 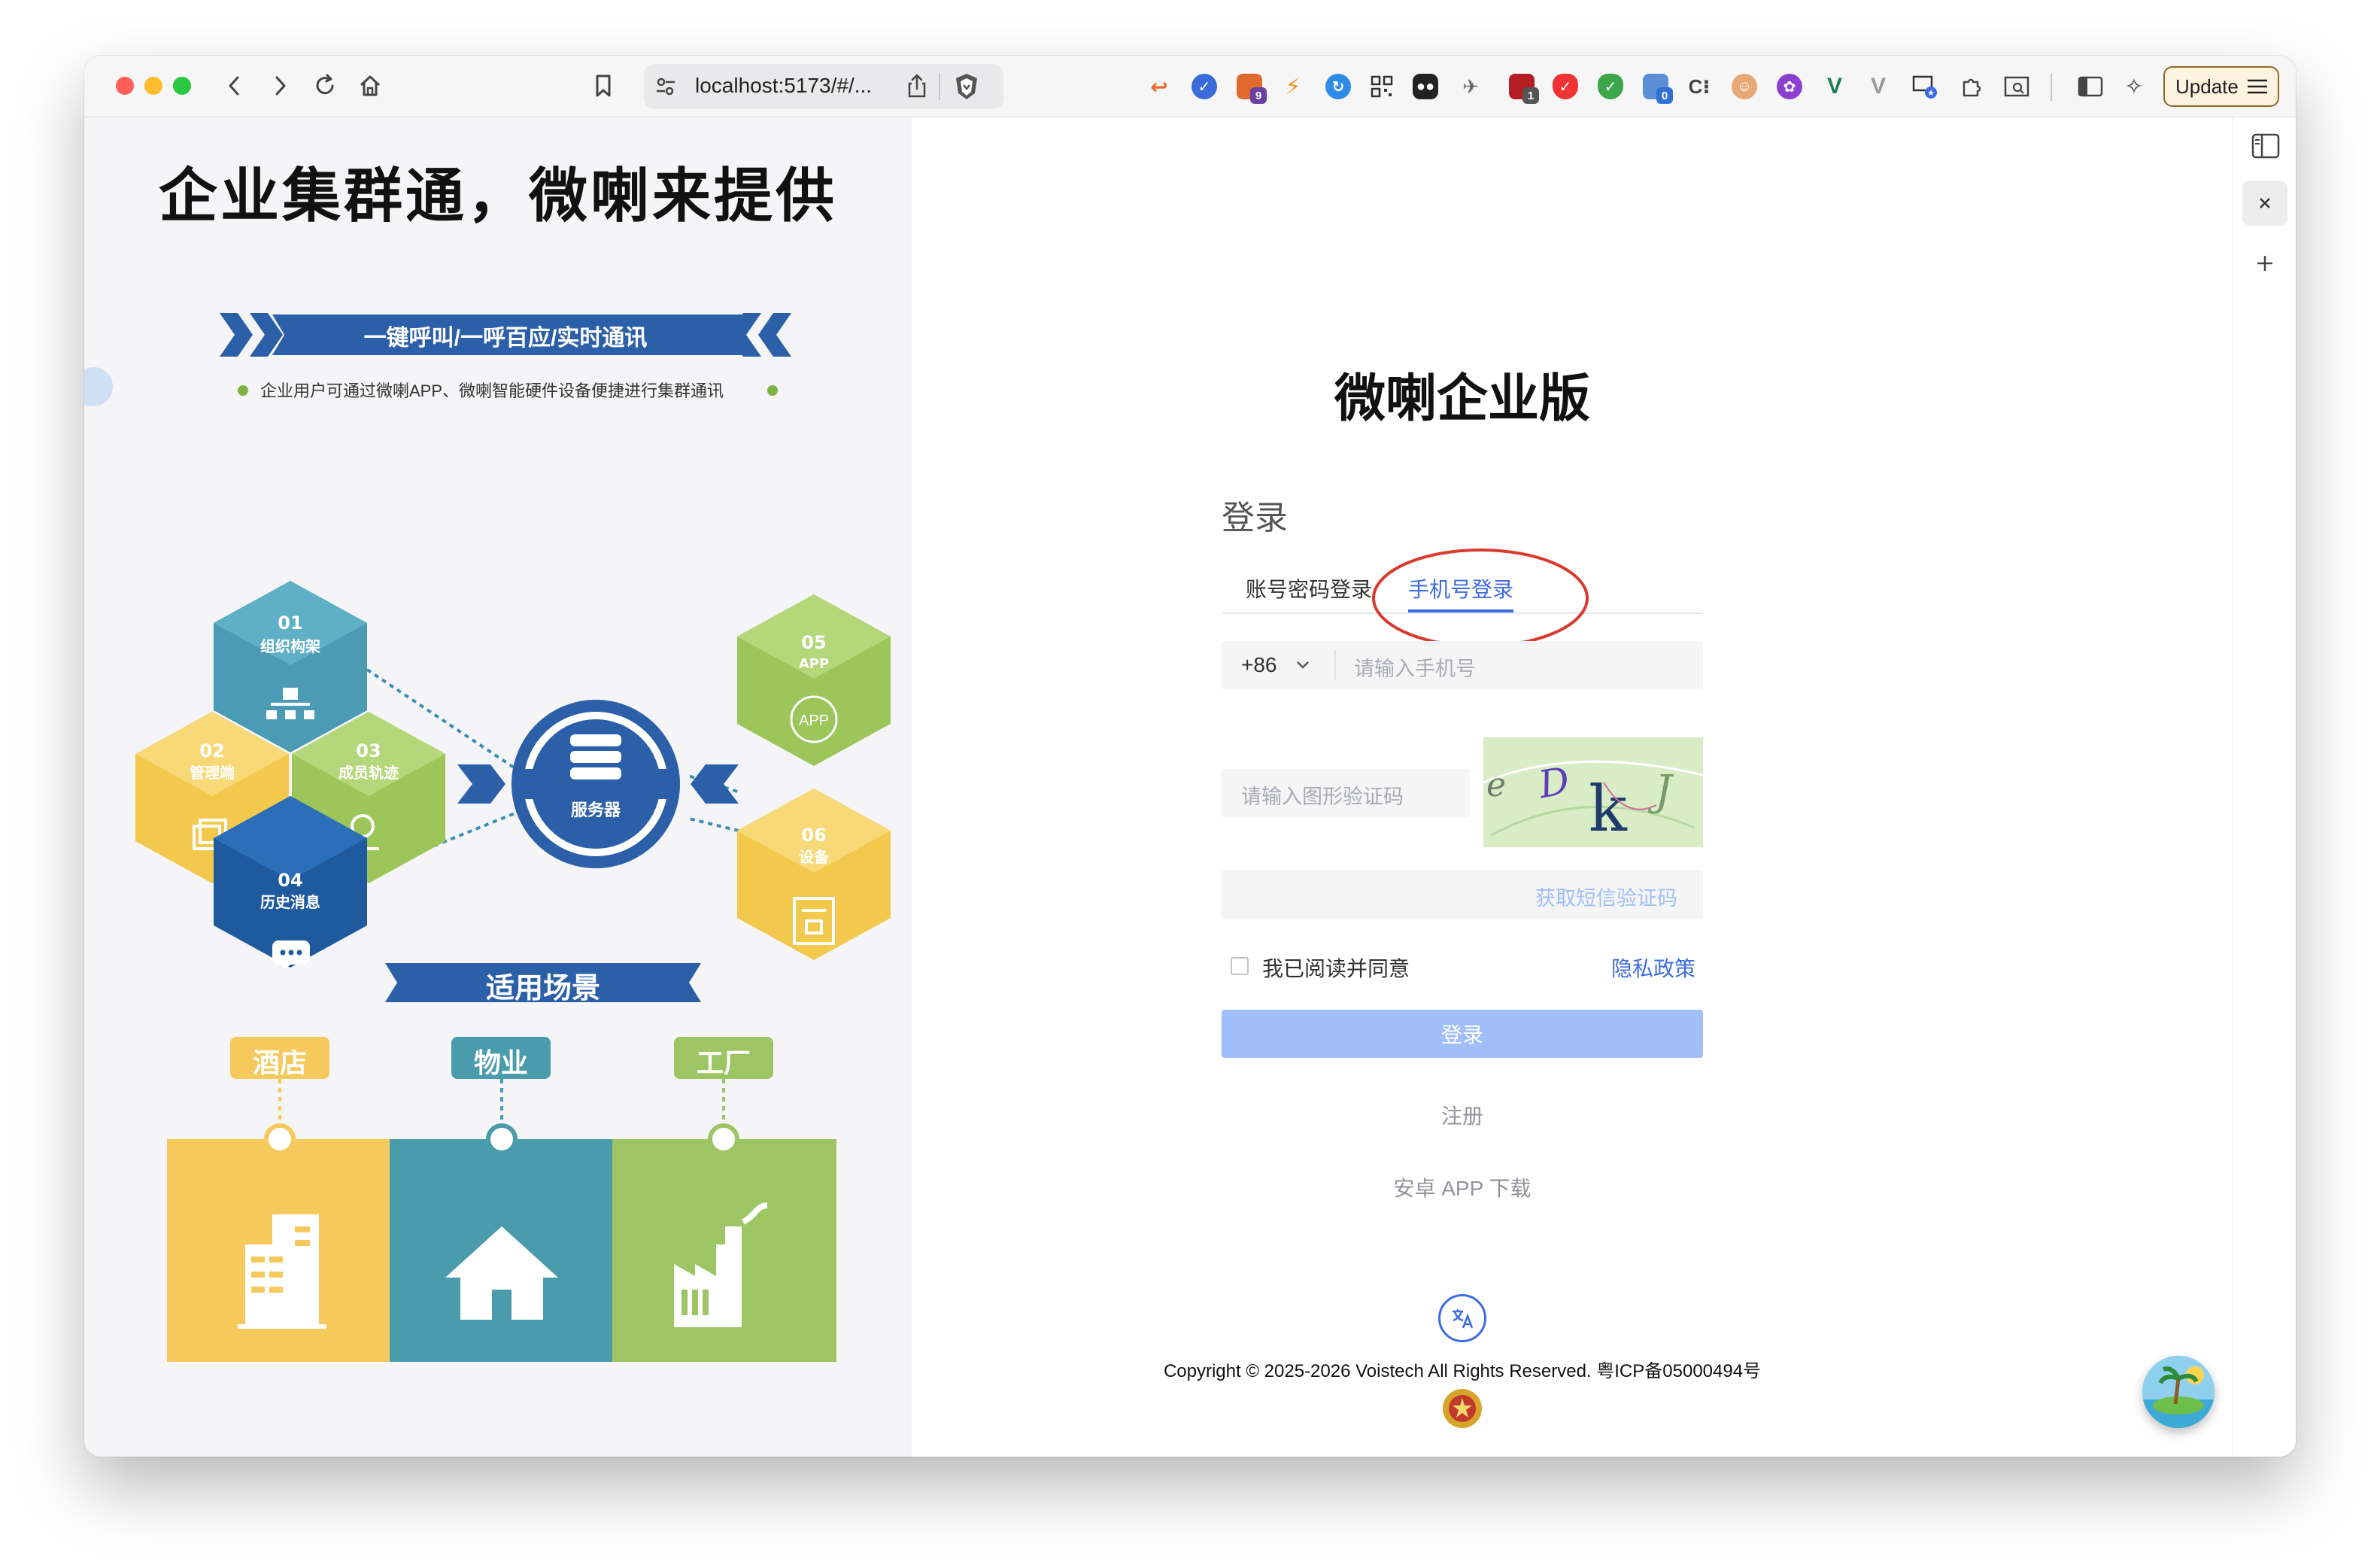 What do you see at coordinates (1530, 95) in the screenshot?
I see `extension-badge: 1` at bounding box center [1530, 95].